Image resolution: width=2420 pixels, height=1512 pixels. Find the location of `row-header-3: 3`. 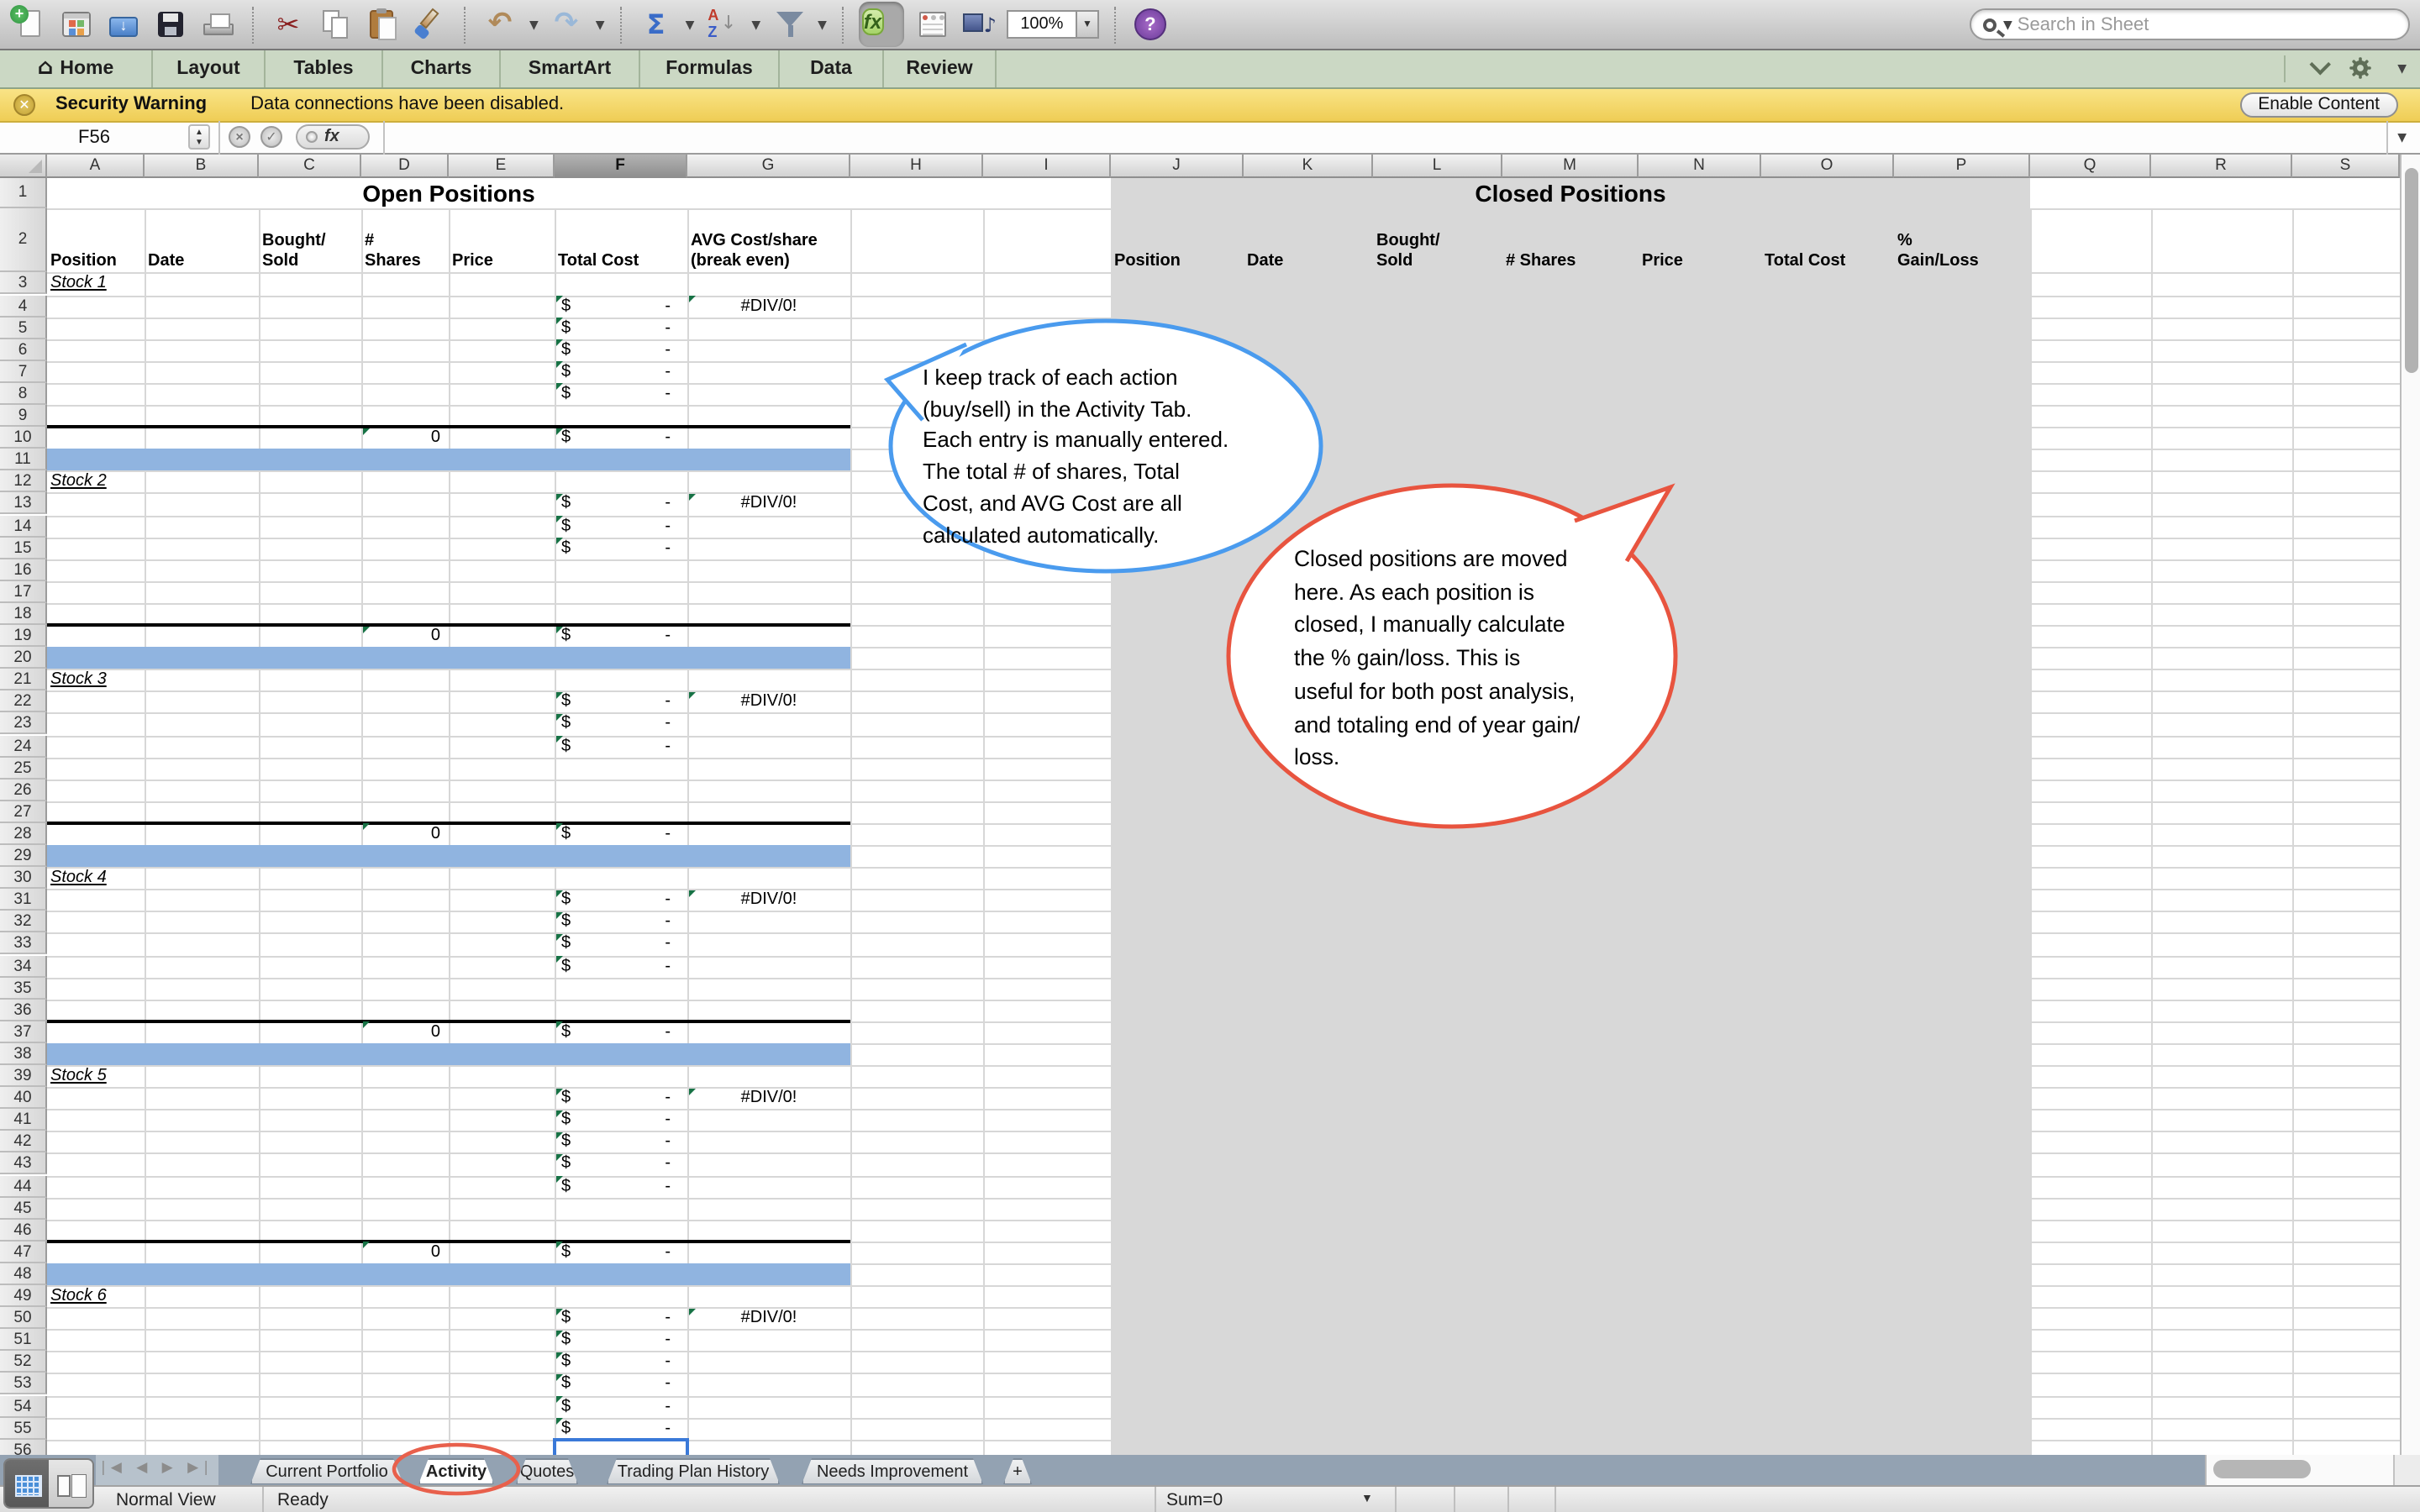

row-header-3: 3 is located at coordinates (23, 283).